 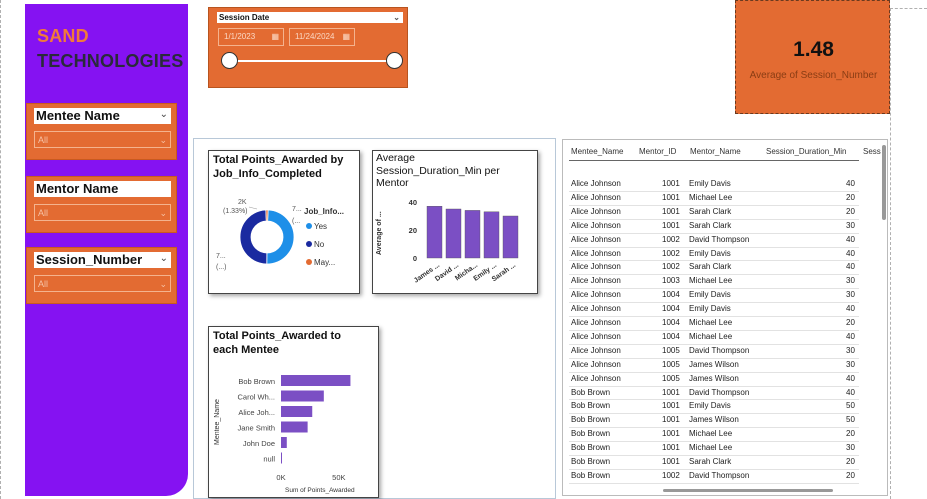 I want to click on column-header: Mentor_ID, so click(x=657, y=151).